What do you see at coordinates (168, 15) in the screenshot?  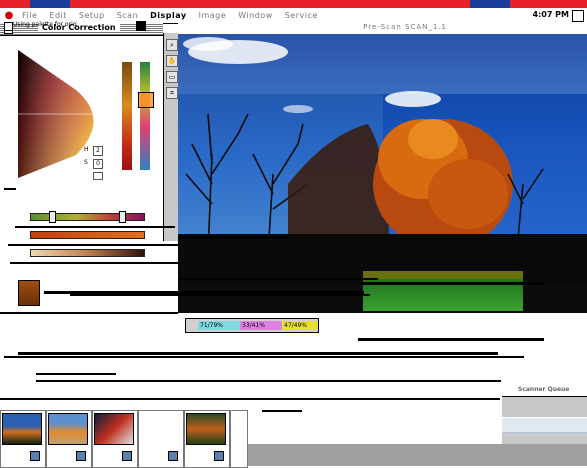 I see `menu-display: Display` at bounding box center [168, 15].